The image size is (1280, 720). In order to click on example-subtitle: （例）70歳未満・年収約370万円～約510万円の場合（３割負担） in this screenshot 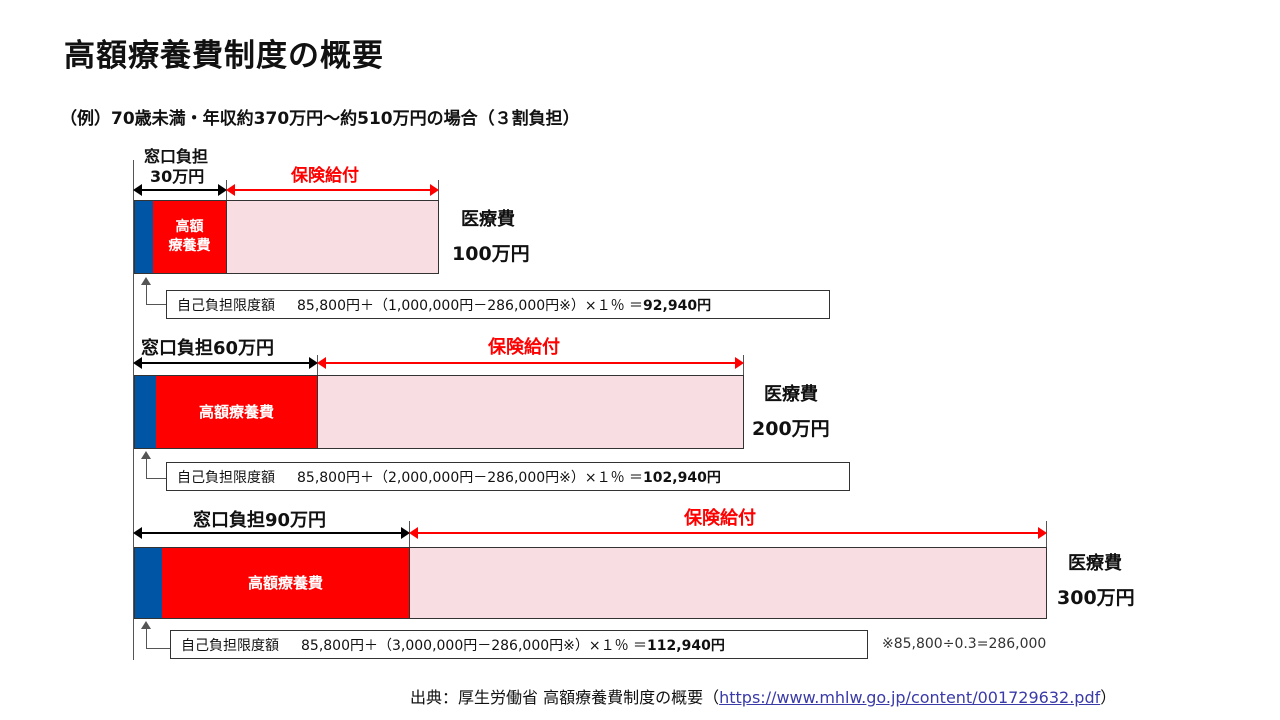, I will do `click(320, 119)`.